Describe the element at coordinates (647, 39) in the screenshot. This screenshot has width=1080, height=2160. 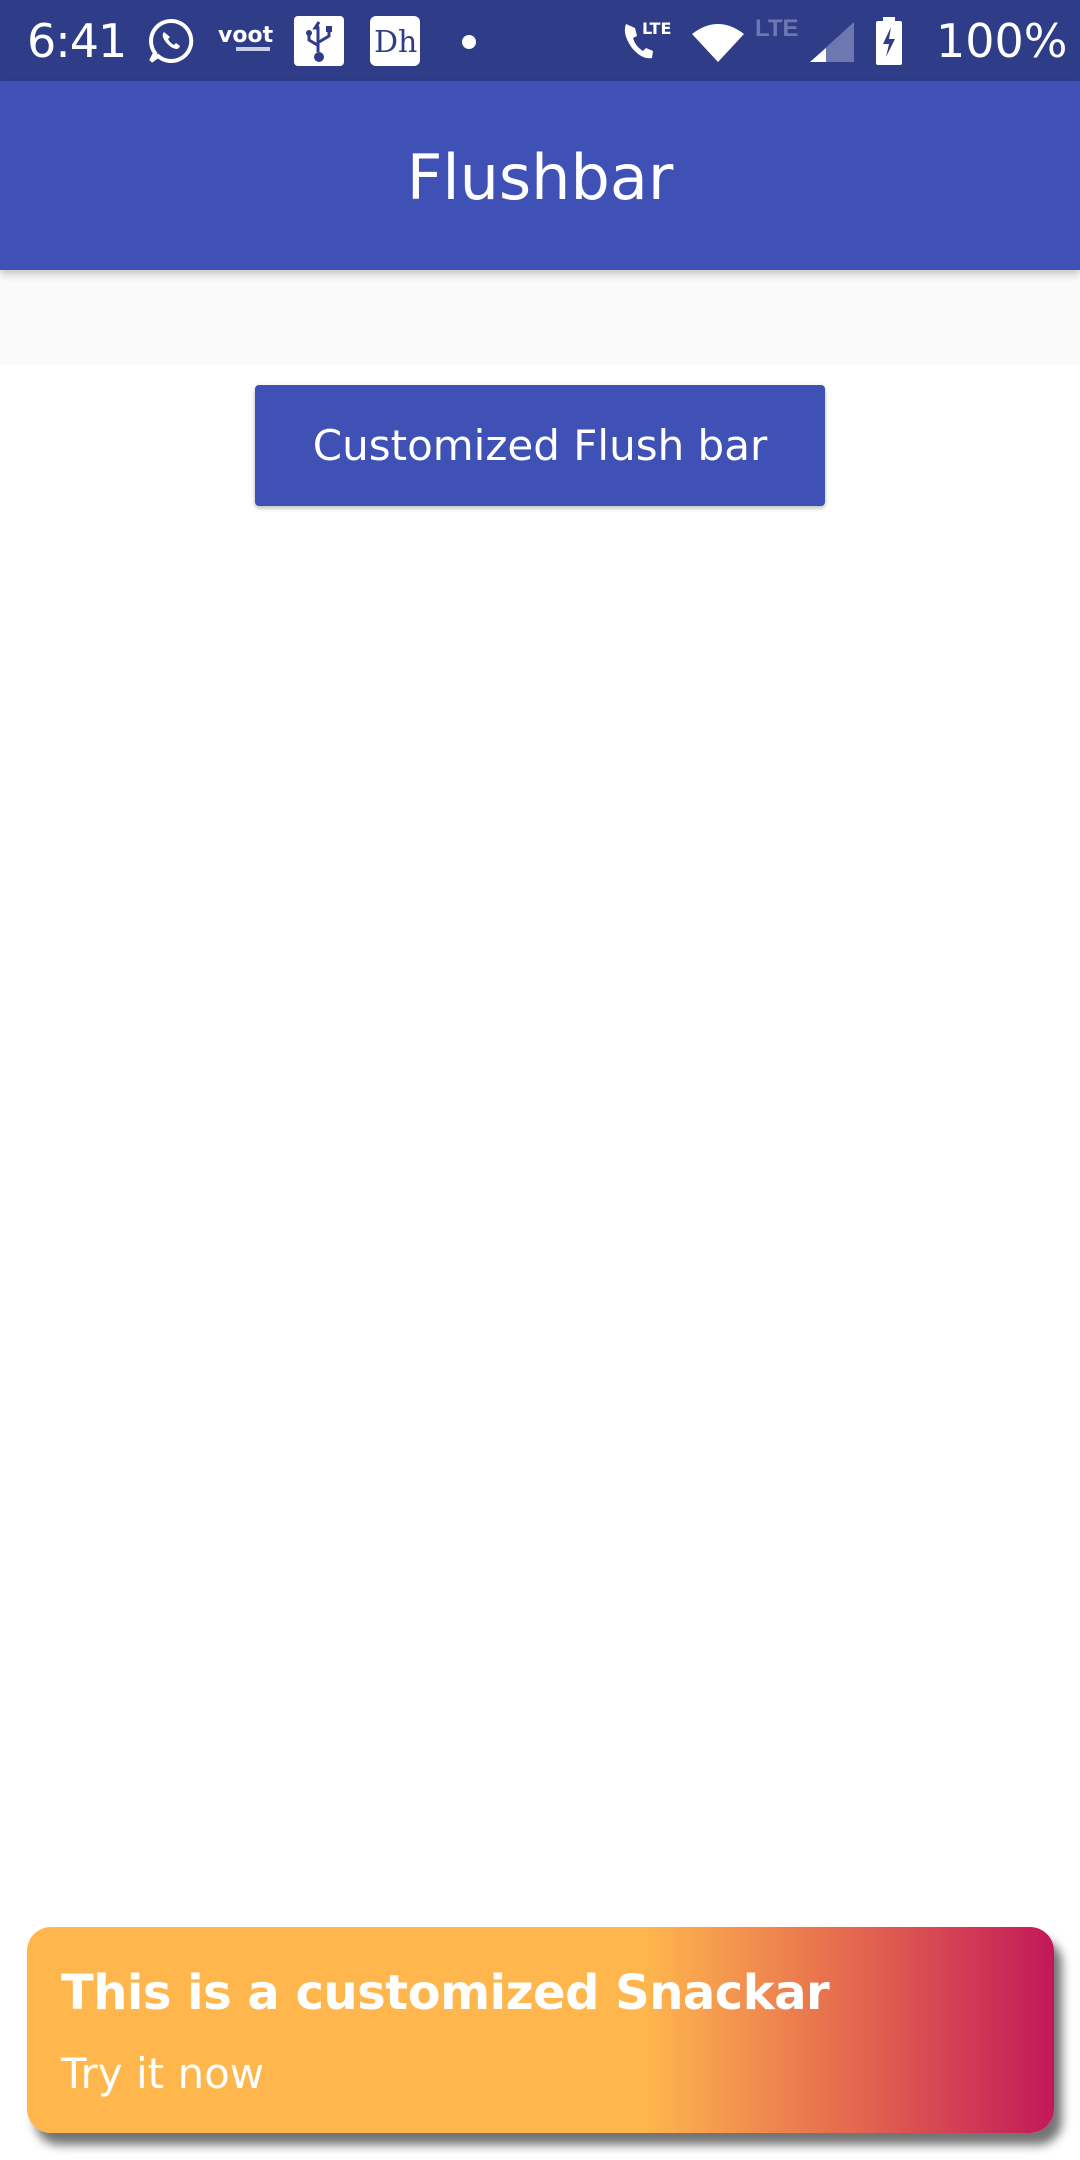
I see `call-lte-icon: LTE` at that location.